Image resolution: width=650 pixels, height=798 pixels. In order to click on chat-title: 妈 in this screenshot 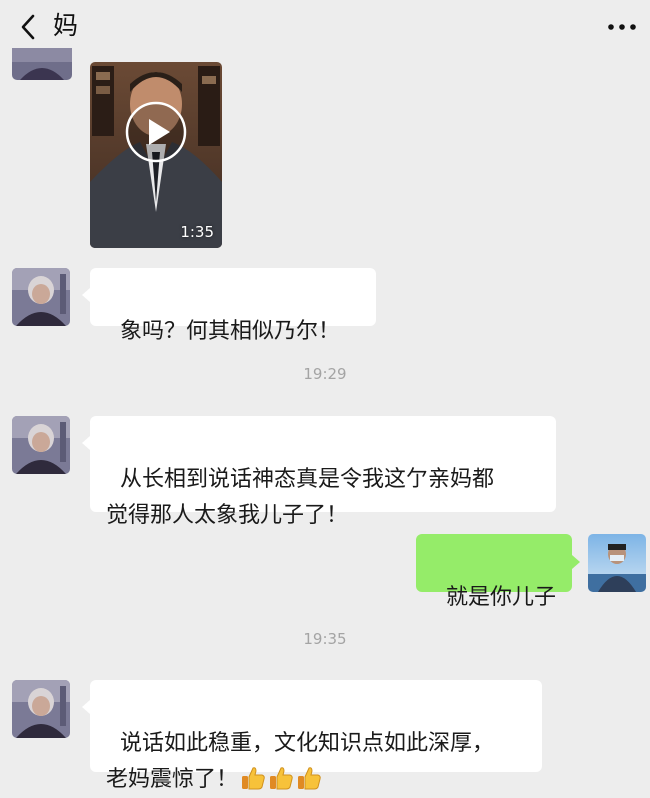, I will do `click(66, 25)`.